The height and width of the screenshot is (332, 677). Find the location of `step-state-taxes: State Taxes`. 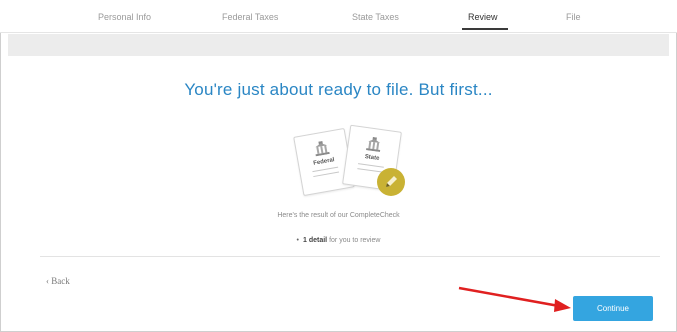

step-state-taxes: State Taxes is located at coordinates (375, 17).